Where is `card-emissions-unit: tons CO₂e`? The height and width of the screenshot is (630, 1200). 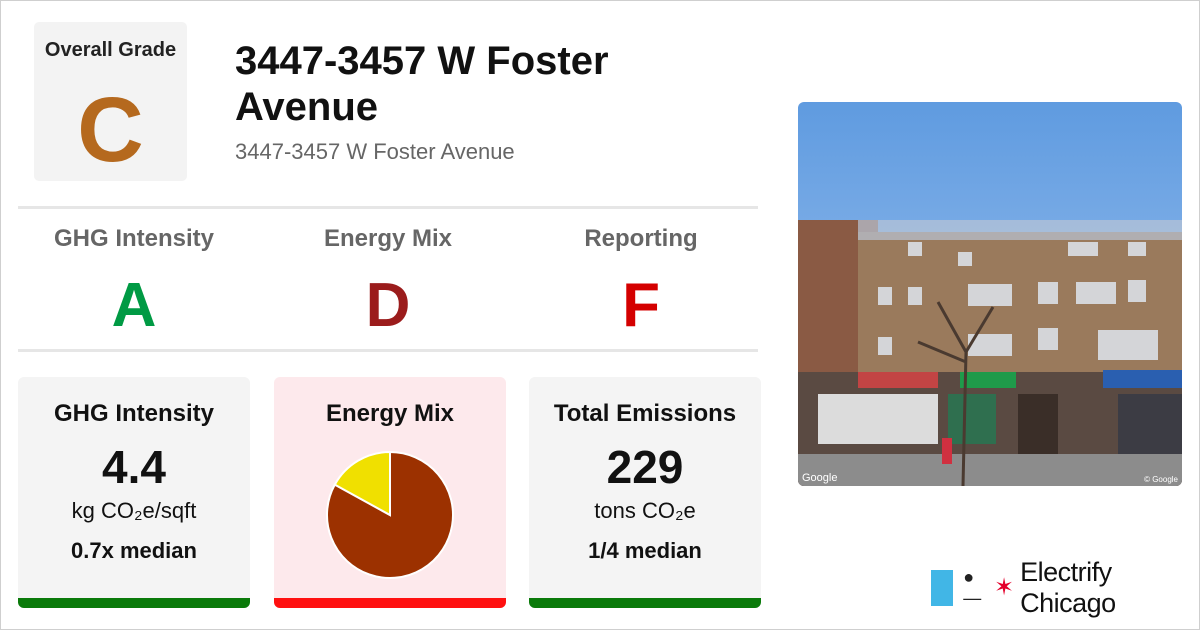 card-emissions-unit: tons CO₂e is located at coordinates (645, 510).